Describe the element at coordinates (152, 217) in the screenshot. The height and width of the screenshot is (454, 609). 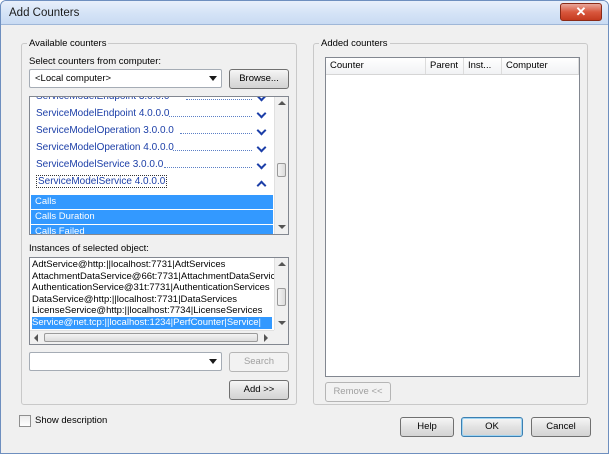
I see `counter-item: Calls Duration` at that location.